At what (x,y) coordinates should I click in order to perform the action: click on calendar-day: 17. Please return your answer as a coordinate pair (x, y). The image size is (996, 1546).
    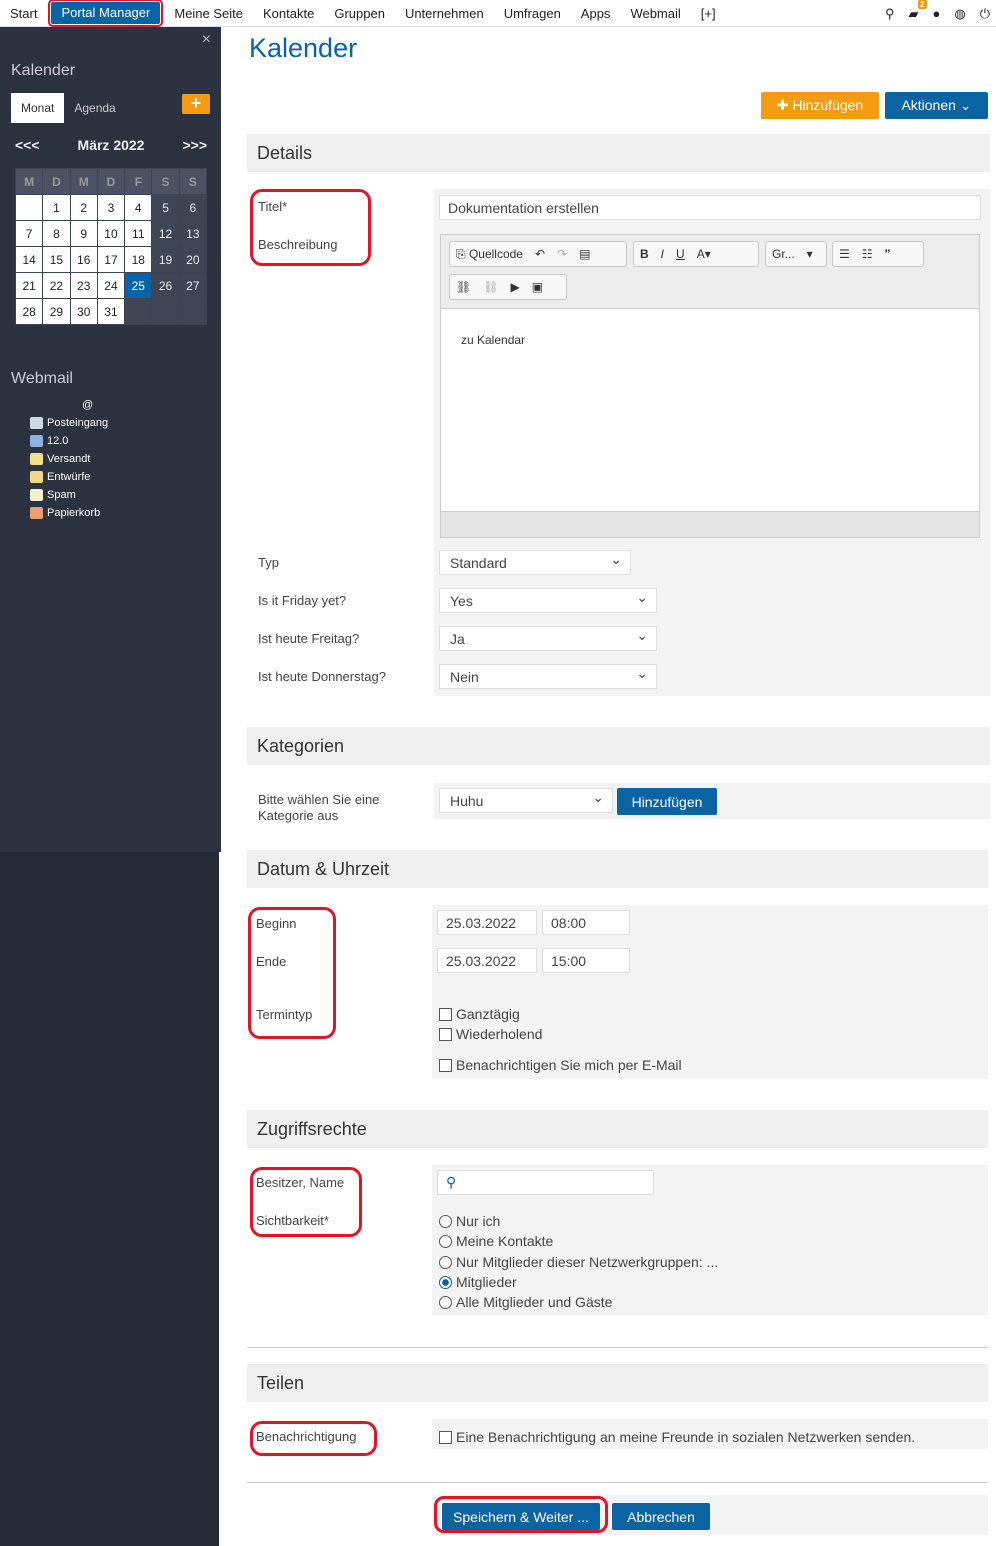
    Looking at the image, I should click on (111, 259).